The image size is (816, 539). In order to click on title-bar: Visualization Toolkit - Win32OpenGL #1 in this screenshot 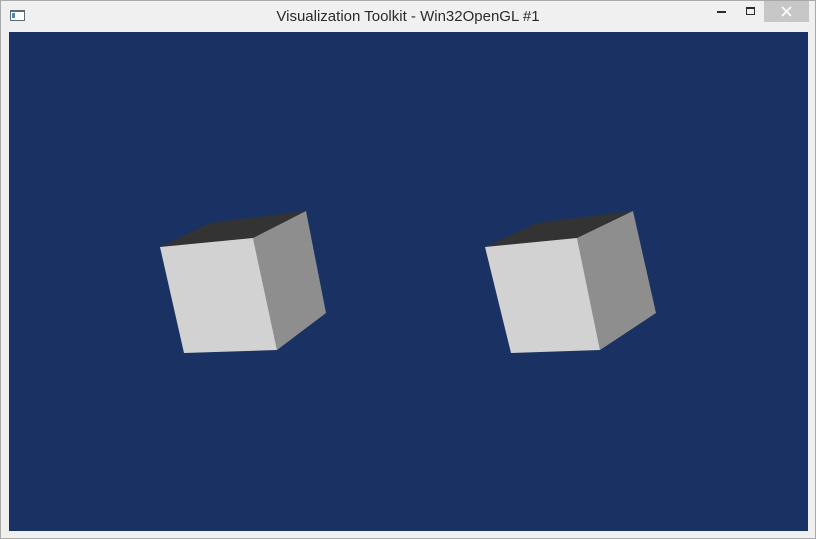, I will do `click(408, 16)`.